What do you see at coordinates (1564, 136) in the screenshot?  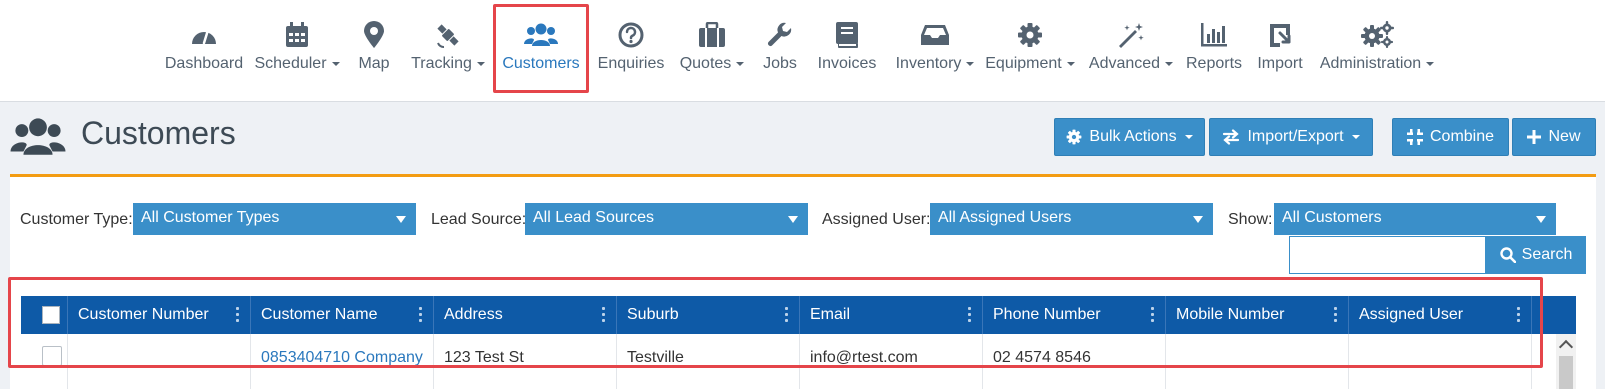 I see `new-label: New` at bounding box center [1564, 136].